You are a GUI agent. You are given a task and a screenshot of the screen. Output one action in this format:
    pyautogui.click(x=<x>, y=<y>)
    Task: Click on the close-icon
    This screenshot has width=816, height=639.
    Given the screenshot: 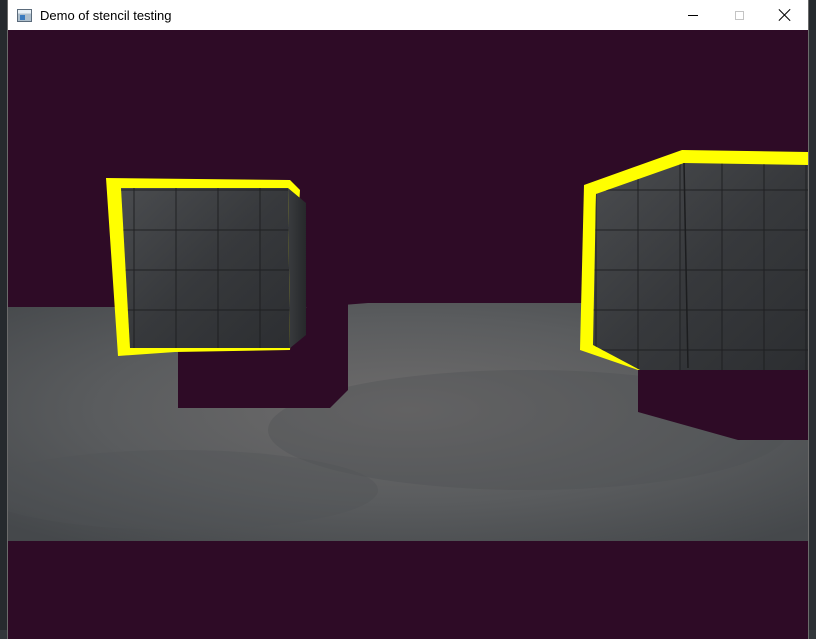 What is the action you would take?
    pyautogui.click(x=785, y=15)
    